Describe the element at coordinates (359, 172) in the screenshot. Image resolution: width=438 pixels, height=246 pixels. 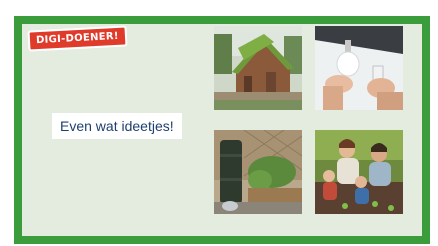
I see `family-gardening-photo` at that location.